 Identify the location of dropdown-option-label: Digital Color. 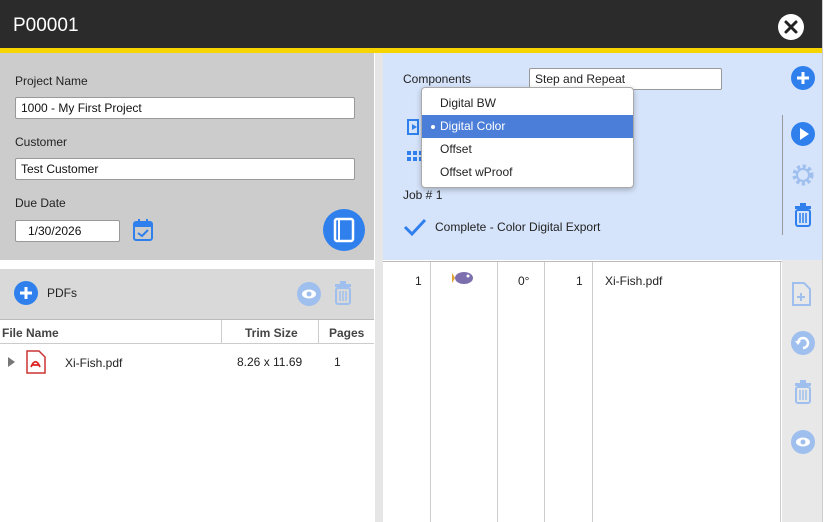
(473, 126).